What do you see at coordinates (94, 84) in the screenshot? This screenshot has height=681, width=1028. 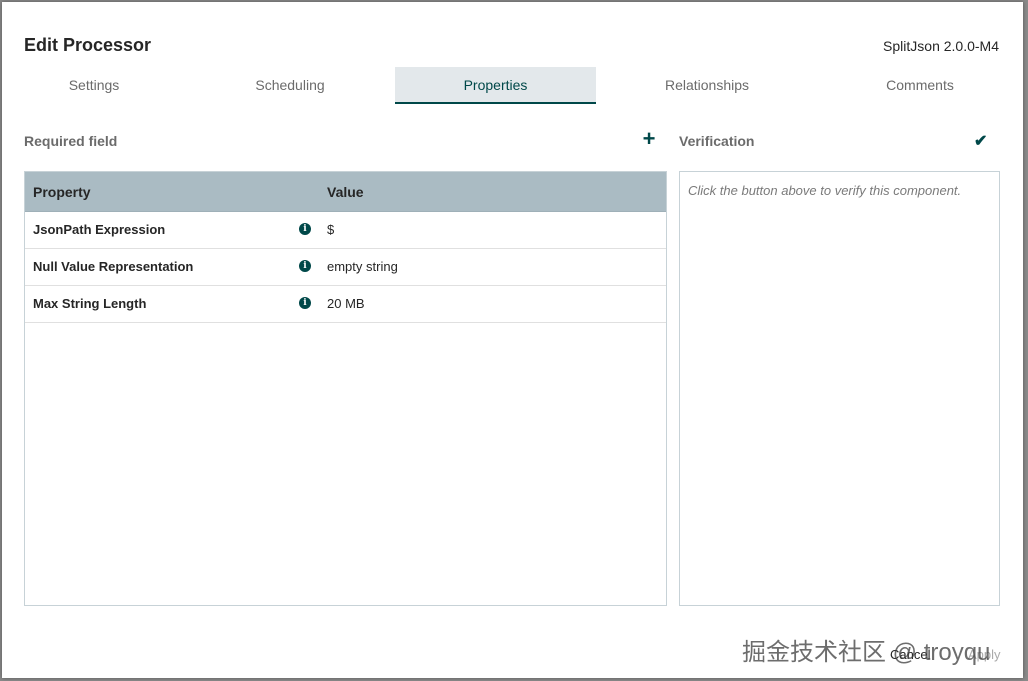 I see `tab-settings: Settings` at bounding box center [94, 84].